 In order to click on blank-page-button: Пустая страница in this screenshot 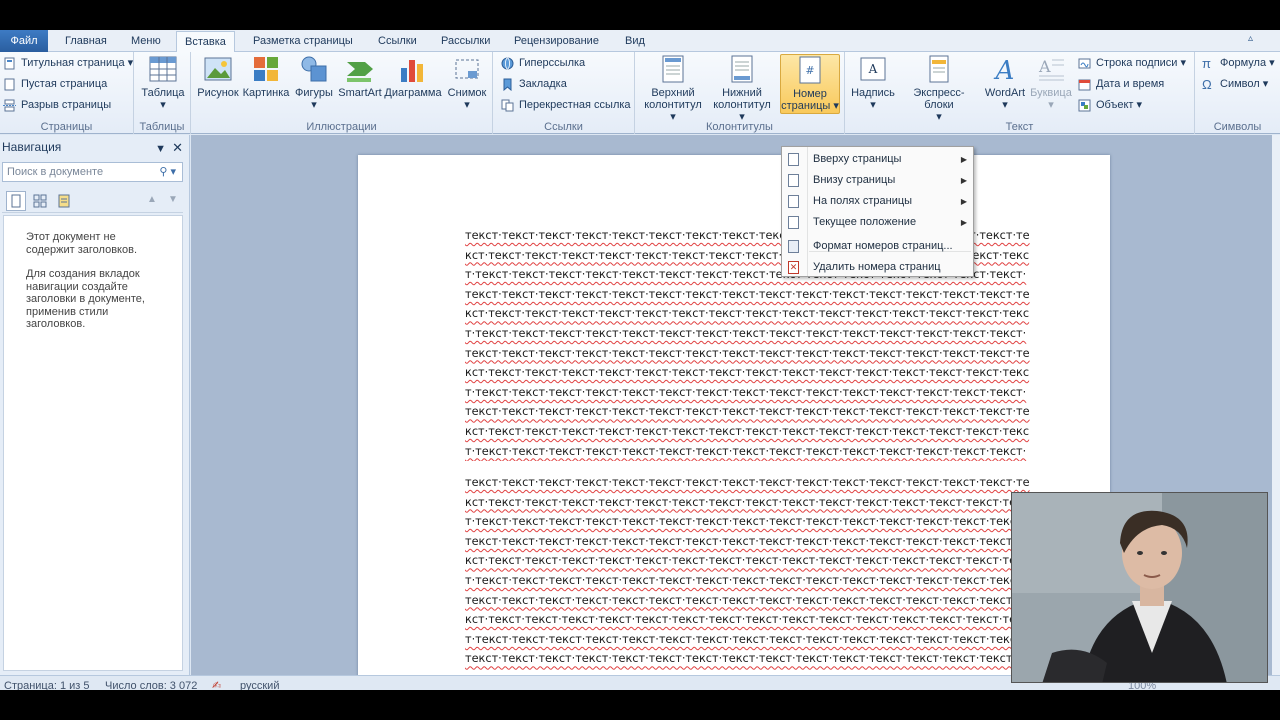, I will do `click(53, 84)`.